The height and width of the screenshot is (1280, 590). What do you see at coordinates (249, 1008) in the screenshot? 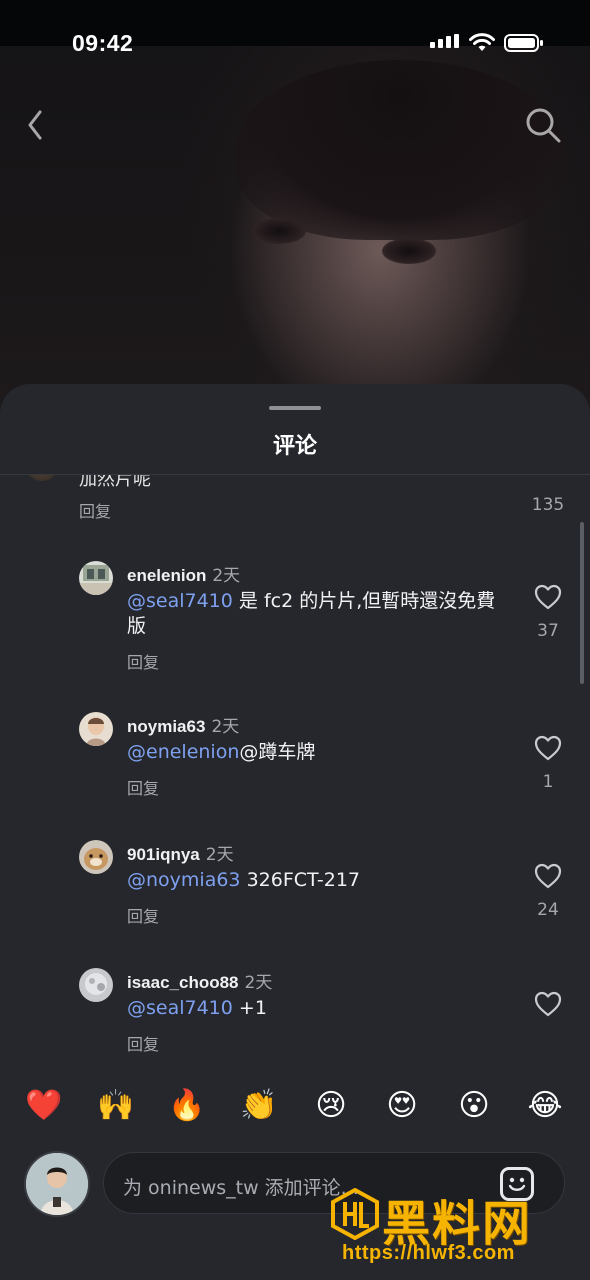
I see `comment-text: +1` at bounding box center [249, 1008].